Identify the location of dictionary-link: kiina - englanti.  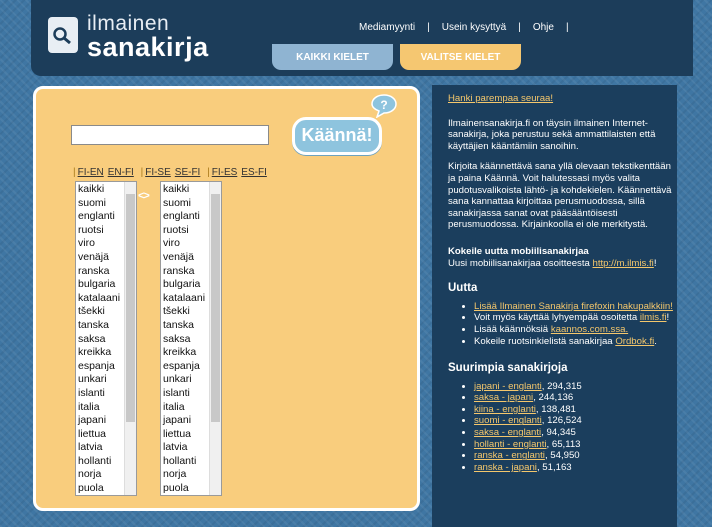
(505, 409).